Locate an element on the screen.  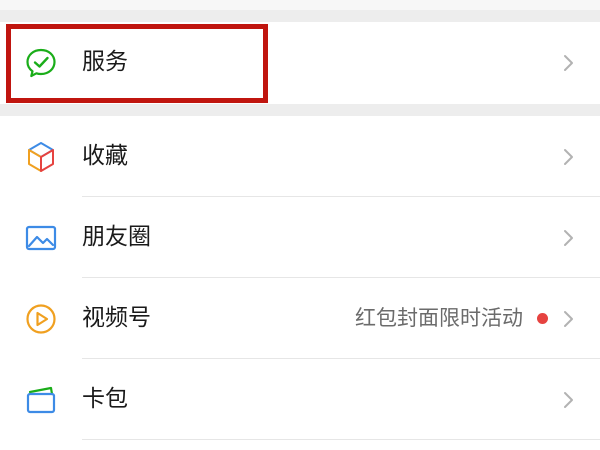
moments-picture-icon is located at coordinates (41, 238).